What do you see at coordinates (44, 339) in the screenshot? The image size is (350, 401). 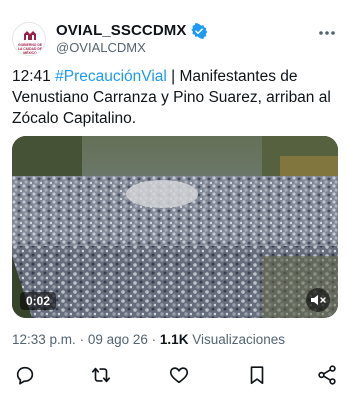 I see `posted-time: 12:33 p.m.` at bounding box center [44, 339].